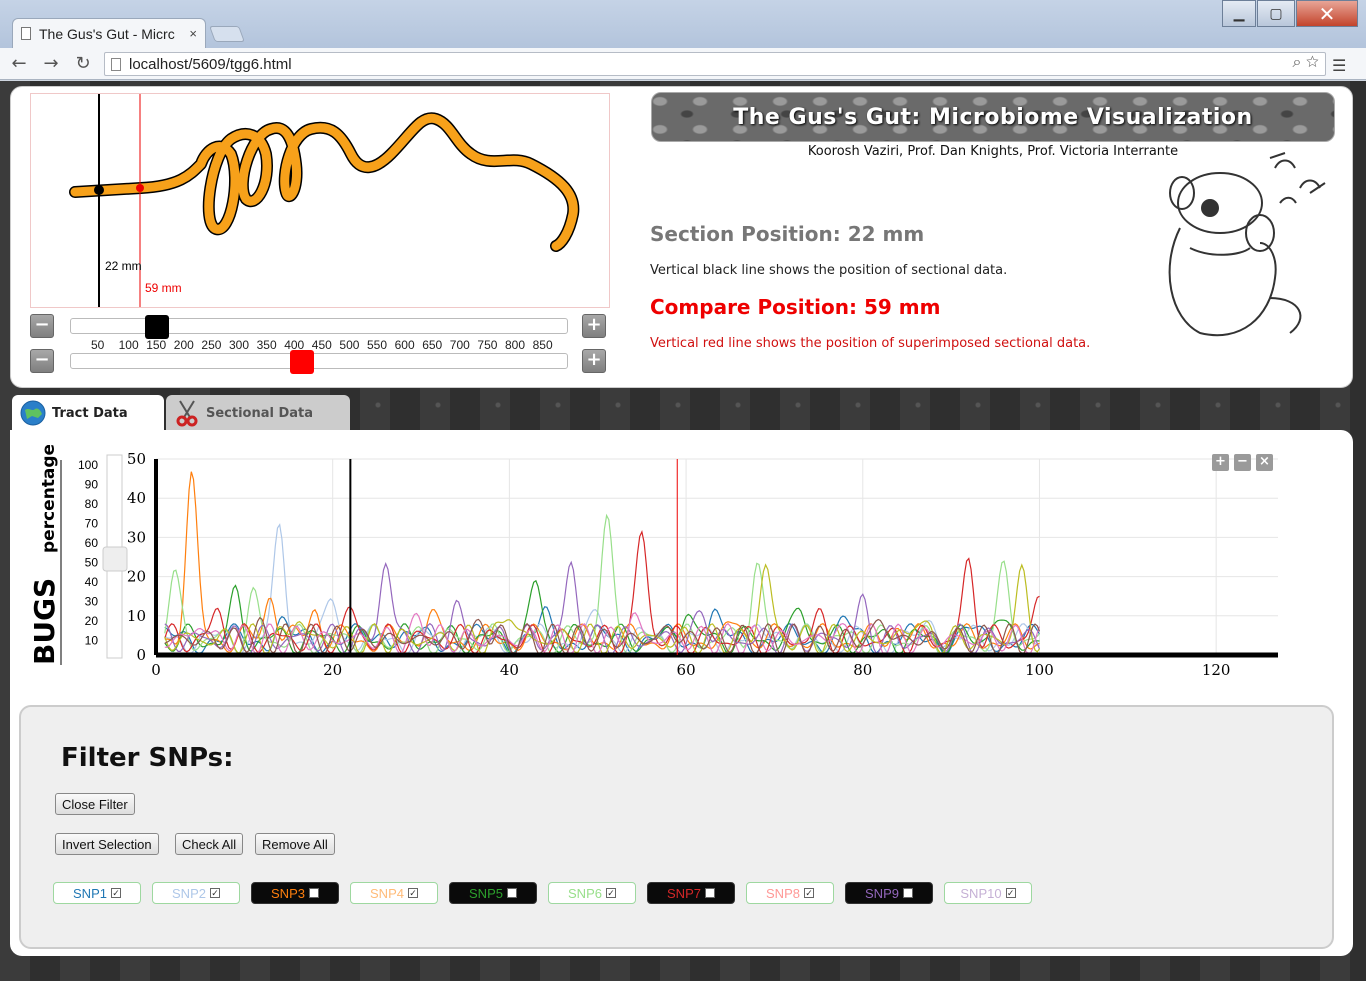 This screenshot has height=981, width=1366. Describe the element at coordinates (107, 844) in the screenshot. I see `invert-selection-button: Invert Selection` at that location.